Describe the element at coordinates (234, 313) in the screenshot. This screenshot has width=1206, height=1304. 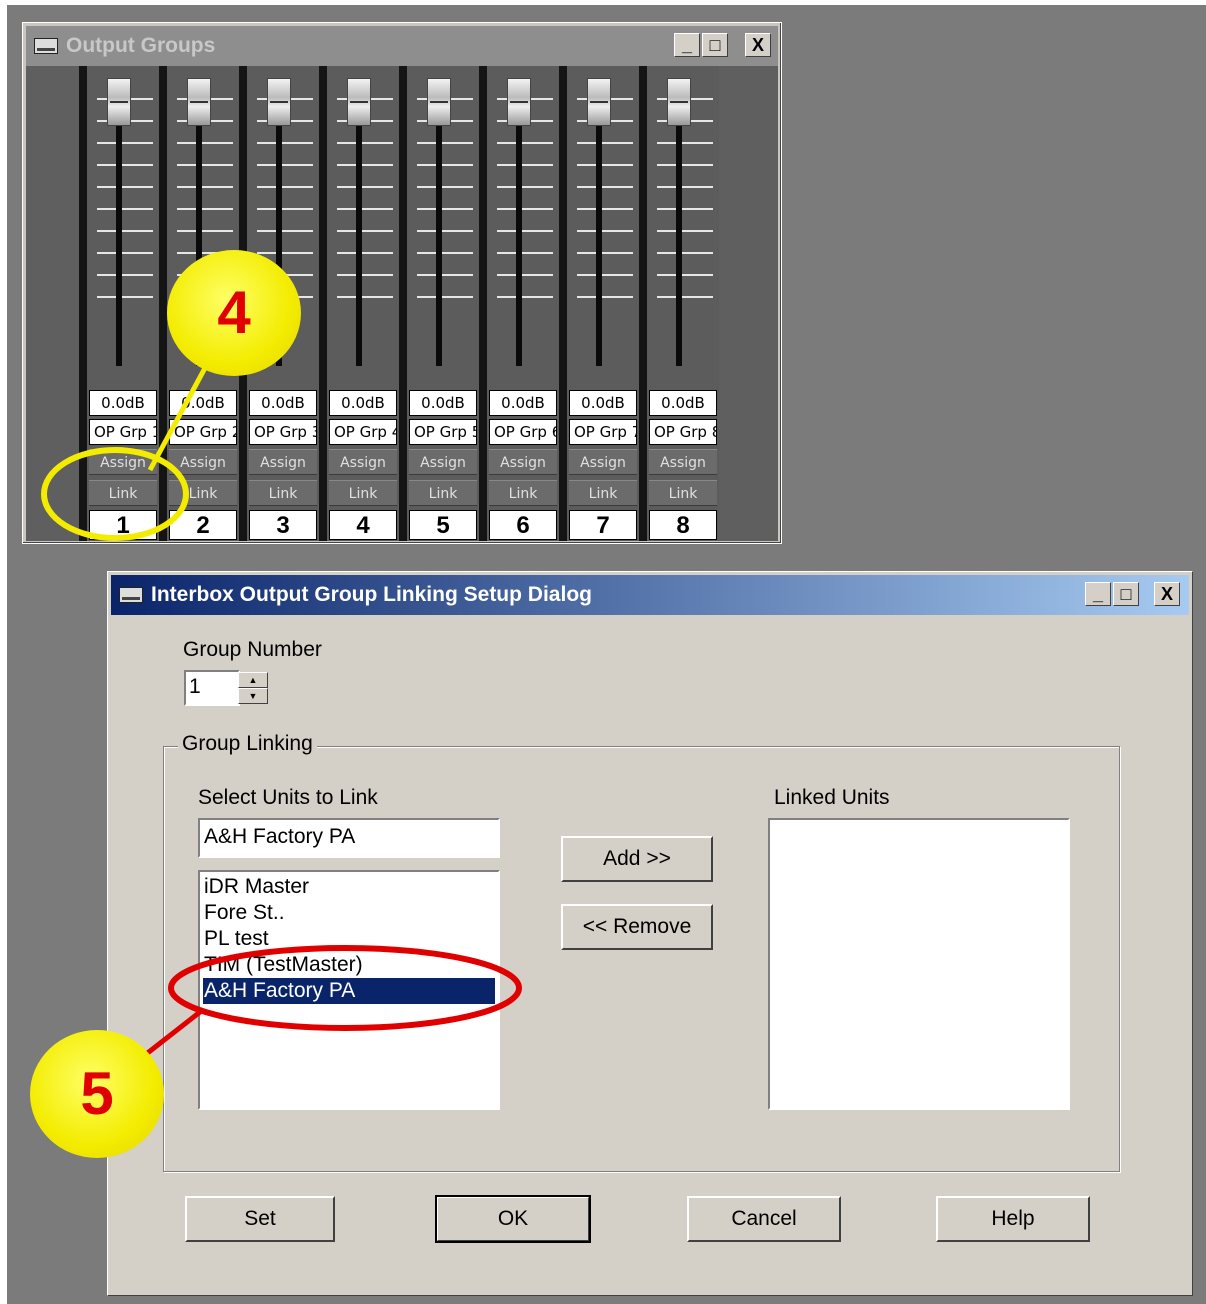
I see `step-4-callout: 4` at that location.